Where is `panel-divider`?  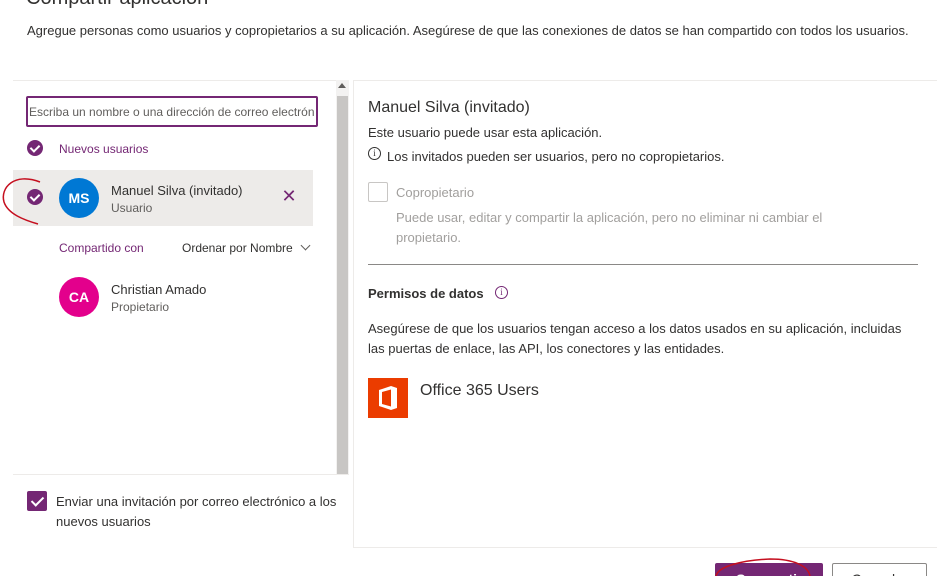 panel-divider is located at coordinates (353, 314).